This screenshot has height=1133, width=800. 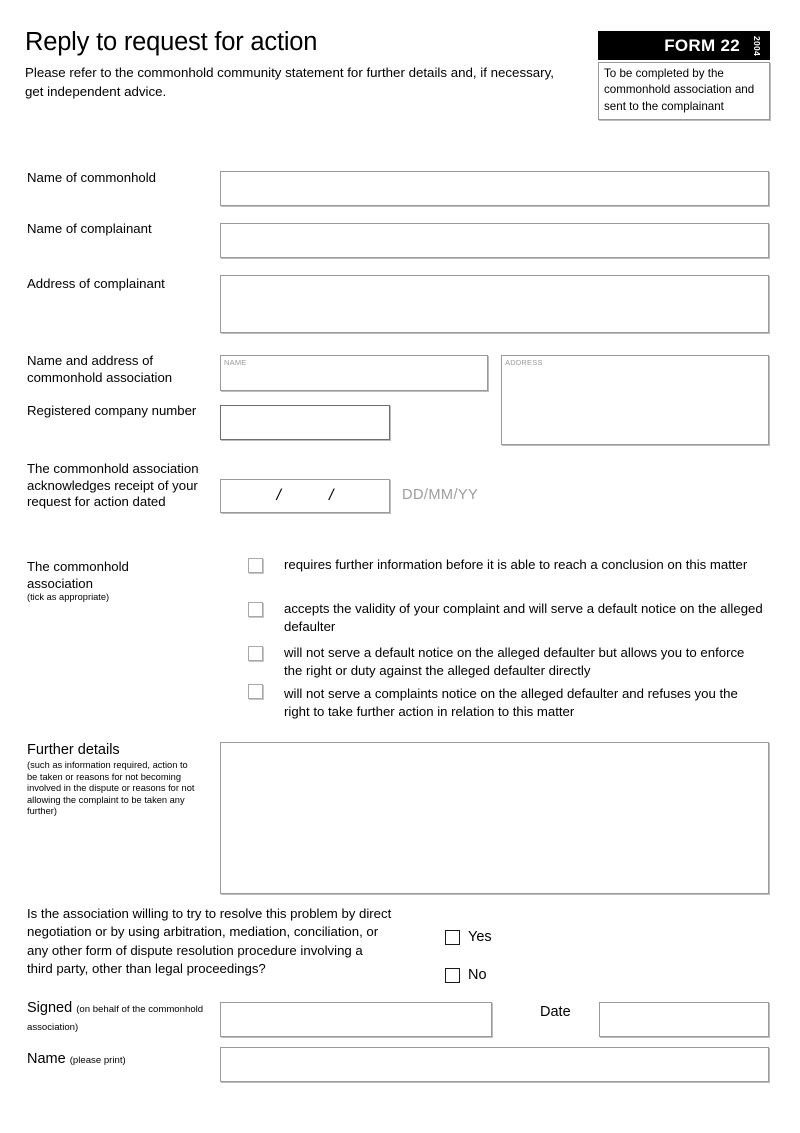 What do you see at coordinates (494, 304) in the screenshot?
I see `address-of-complainant-input` at bounding box center [494, 304].